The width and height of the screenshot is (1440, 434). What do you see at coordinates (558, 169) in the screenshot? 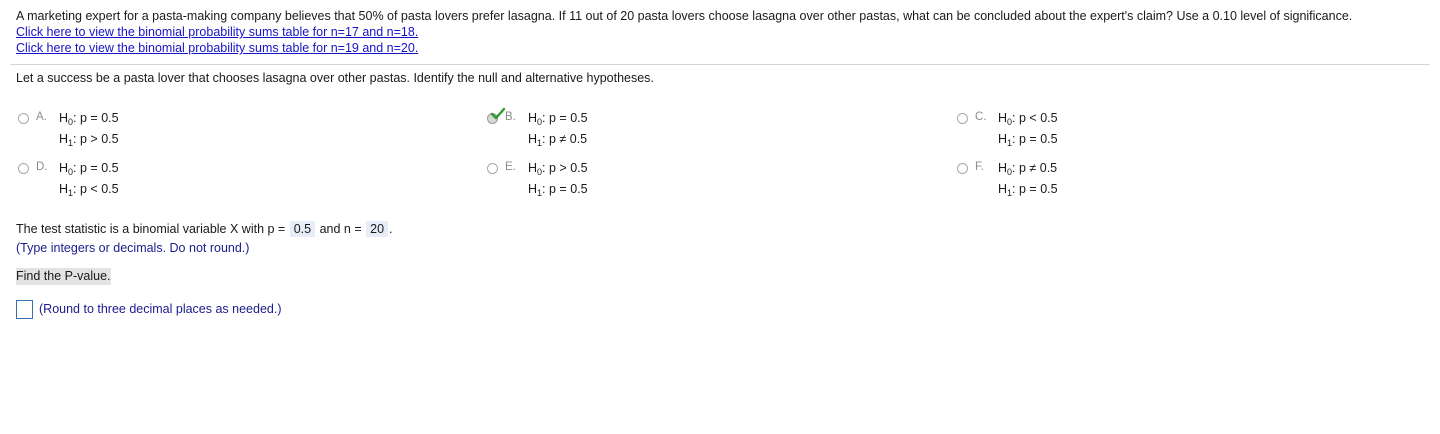
I see `option-e-h0: H0: p > 0.5` at bounding box center [558, 169].